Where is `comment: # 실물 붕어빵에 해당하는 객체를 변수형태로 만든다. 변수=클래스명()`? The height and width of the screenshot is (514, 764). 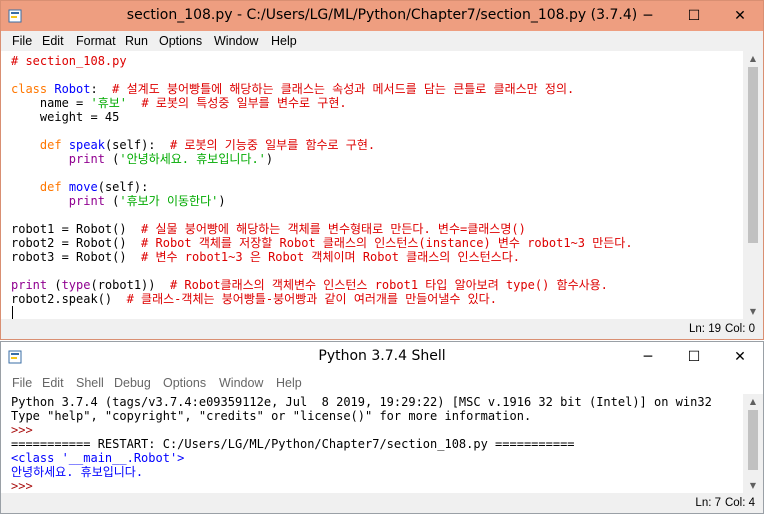
comment: # 실물 붕어빵에 해당하는 객체를 변수형태로 만든다. 변수=클래스명() is located at coordinates (326, 229).